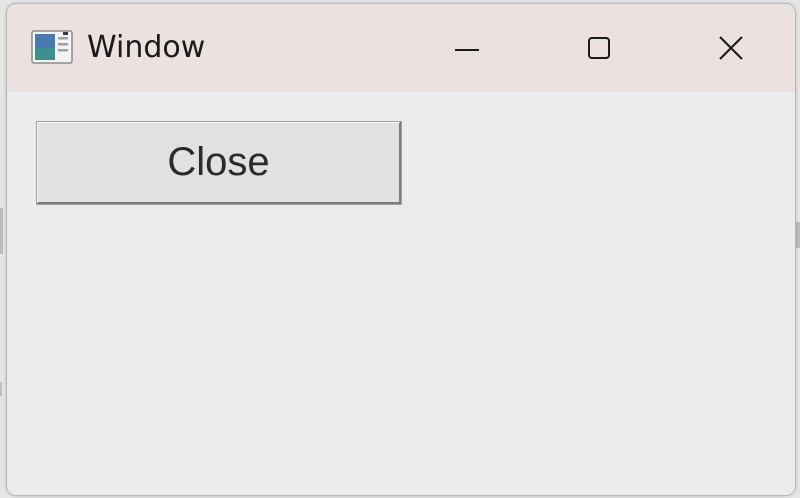 The image size is (800, 498). Describe the element at coordinates (146, 47) in the screenshot. I see `window-title: Window` at that location.